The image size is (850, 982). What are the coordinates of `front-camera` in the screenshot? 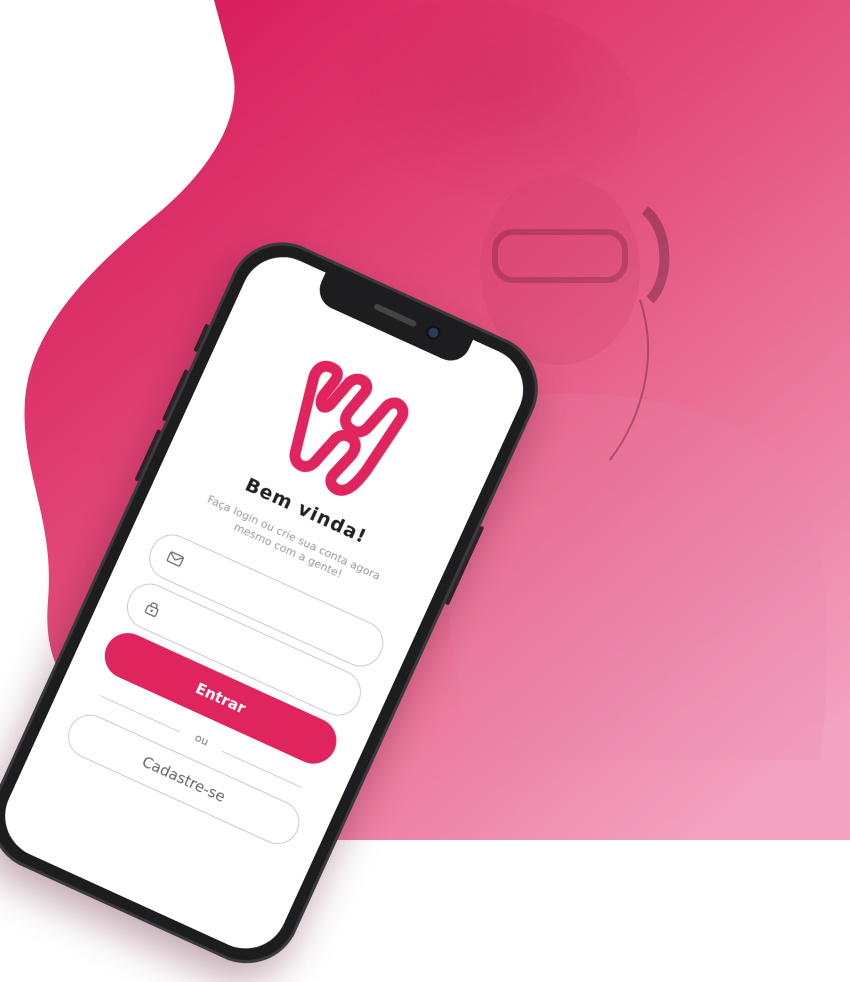 It's located at (433, 333).